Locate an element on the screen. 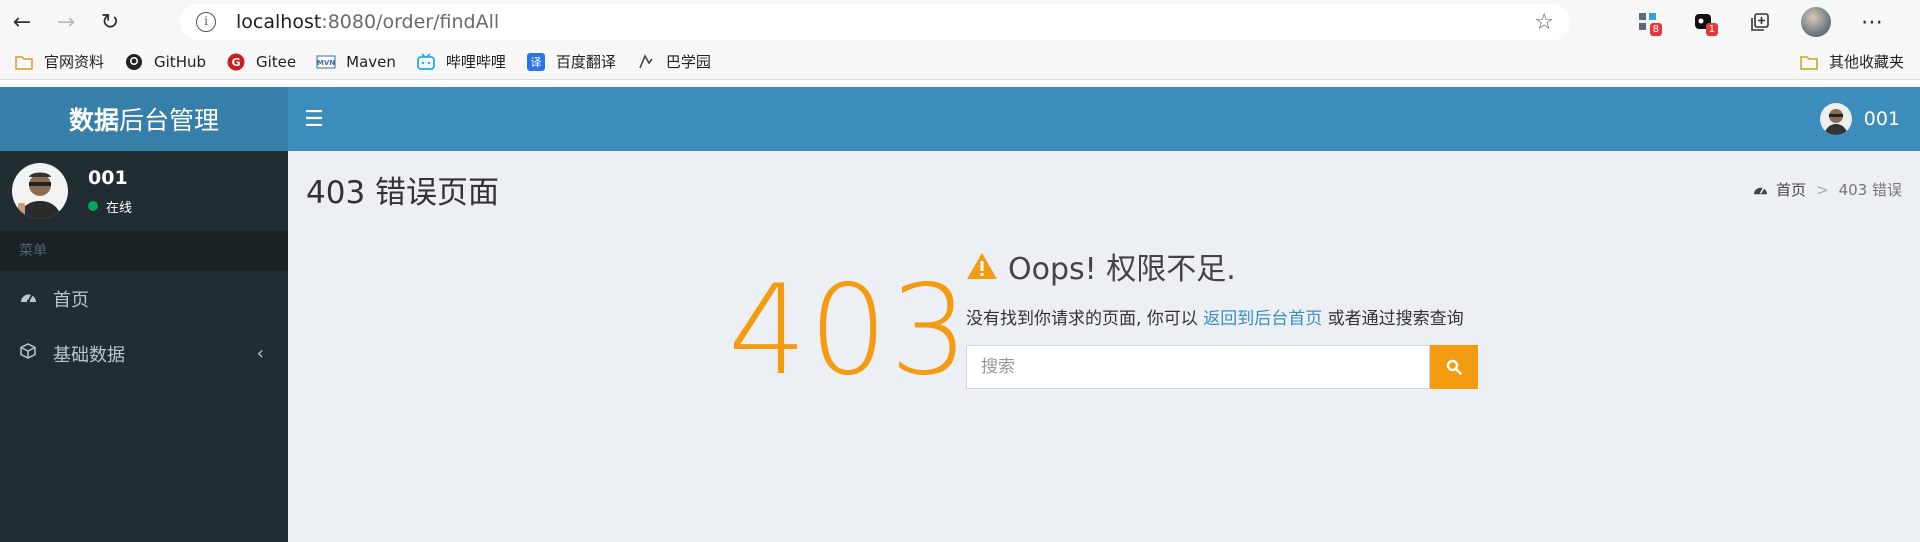 The image size is (1920, 542). sidebar-toggle-icon: ☰ is located at coordinates (314, 119).